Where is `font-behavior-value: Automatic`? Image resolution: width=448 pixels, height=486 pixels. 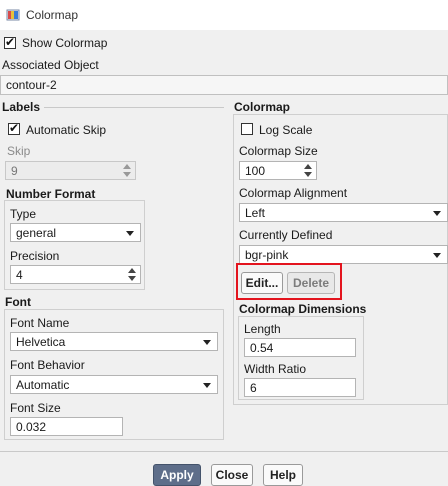
font-behavior-value: Automatic is located at coordinates (43, 385).